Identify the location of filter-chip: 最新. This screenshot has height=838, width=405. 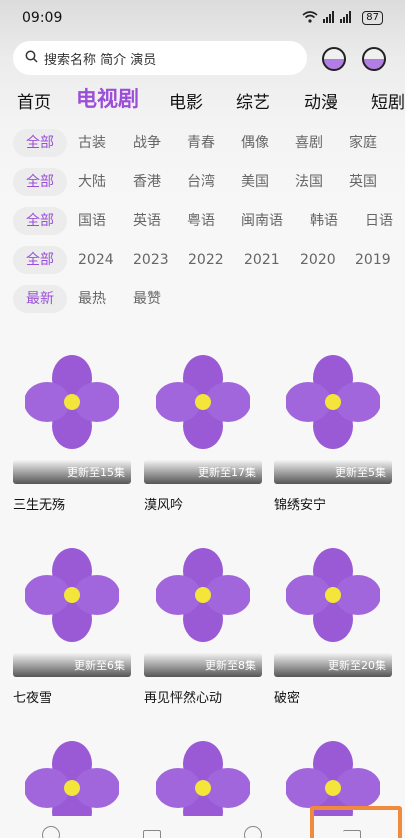
(40, 299).